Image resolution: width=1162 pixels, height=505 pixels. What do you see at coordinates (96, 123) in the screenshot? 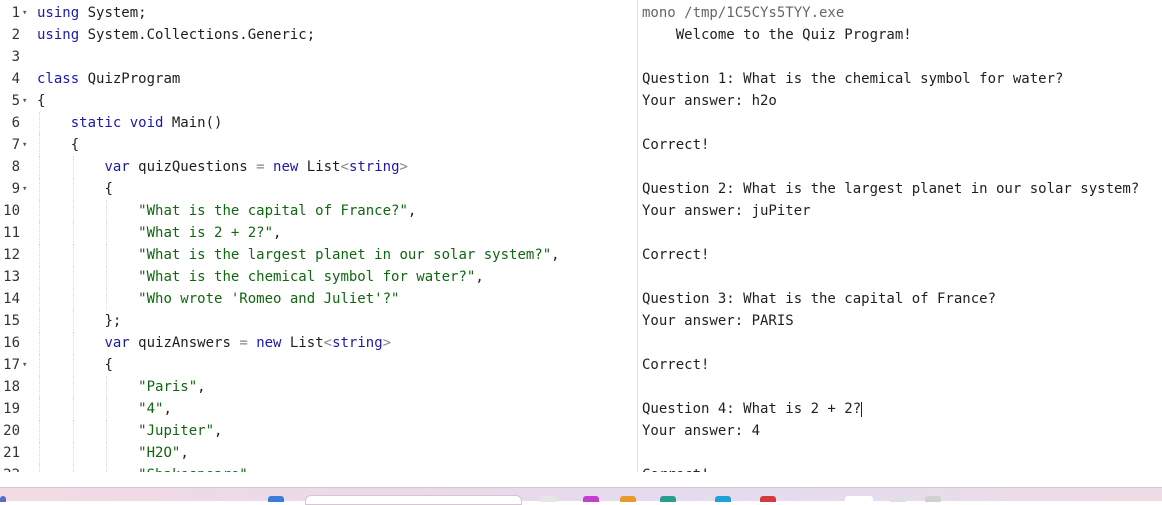
I see `code-token: static` at bounding box center [96, 123].